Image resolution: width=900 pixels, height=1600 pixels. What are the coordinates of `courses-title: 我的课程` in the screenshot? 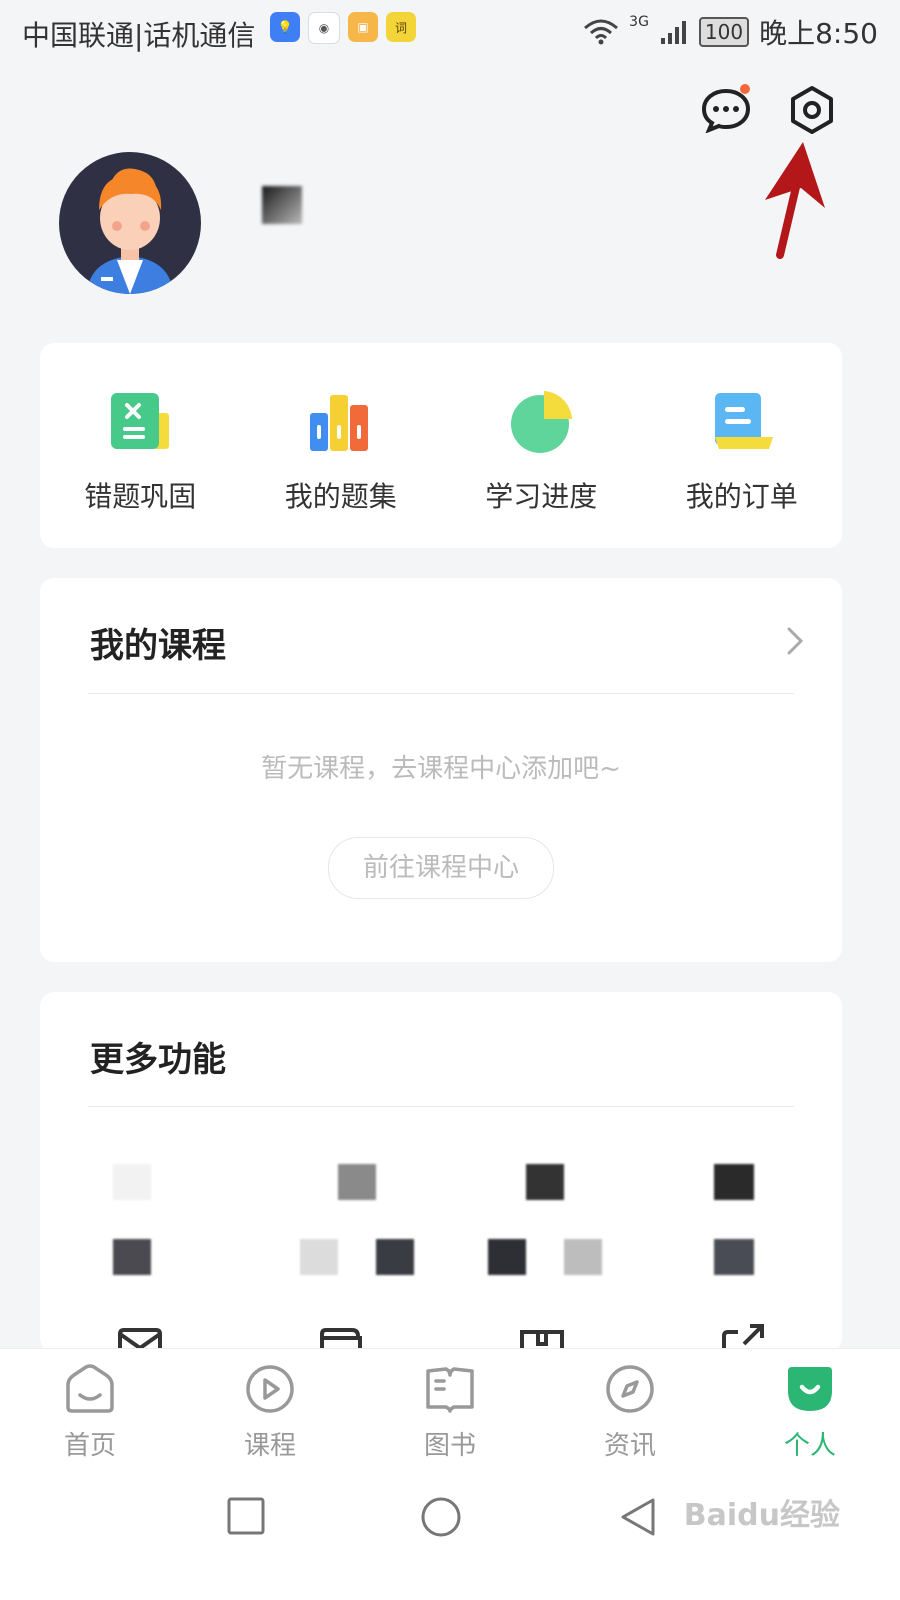 It's located at (158, 646).